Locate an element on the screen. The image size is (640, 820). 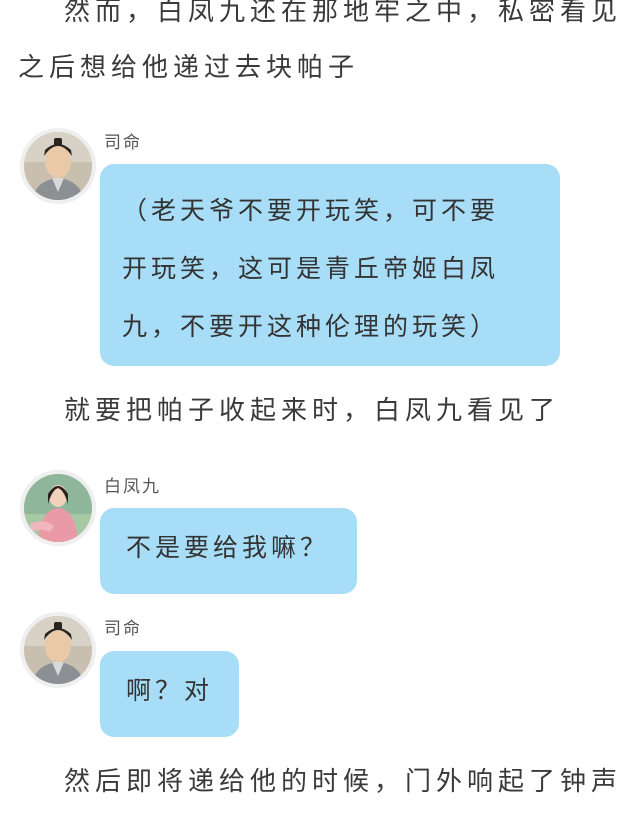
message-bubble: 啊？对 is located at coordinates (169, 694).